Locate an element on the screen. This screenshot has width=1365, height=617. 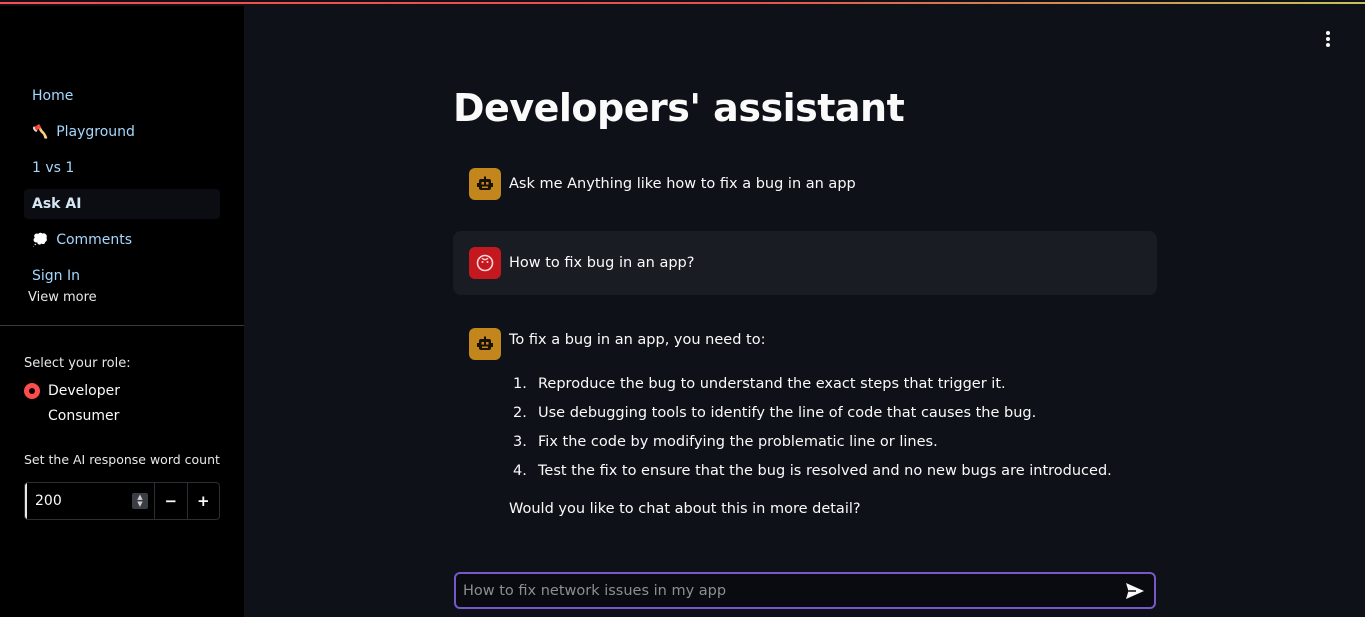
sidebar-divider is located at coordinates (122, 325).